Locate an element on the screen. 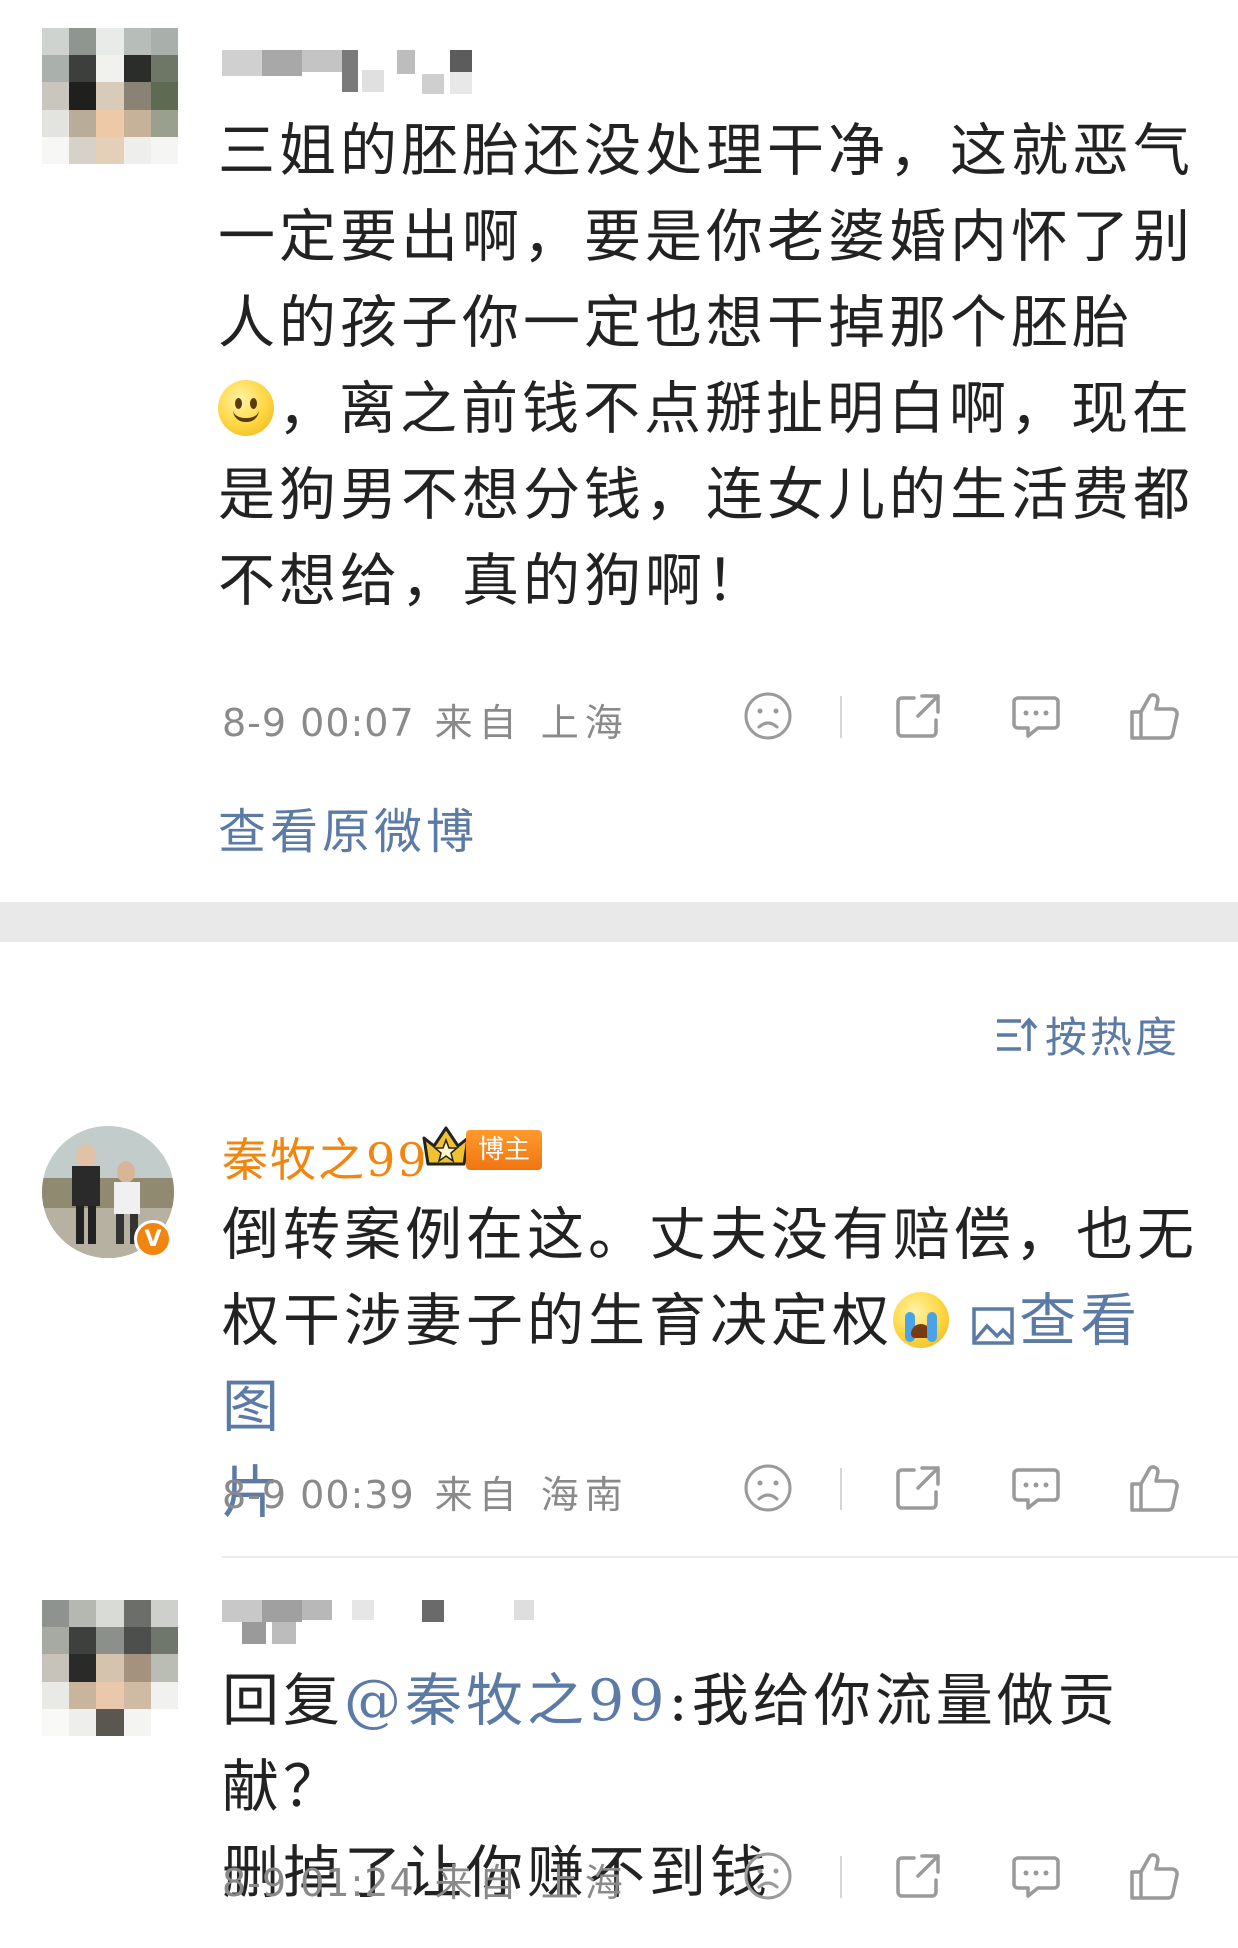  comment-1-line-with-emoji: ，离之前钱不点掰扯明白啊，现在 is located at coordinates (708, 409).